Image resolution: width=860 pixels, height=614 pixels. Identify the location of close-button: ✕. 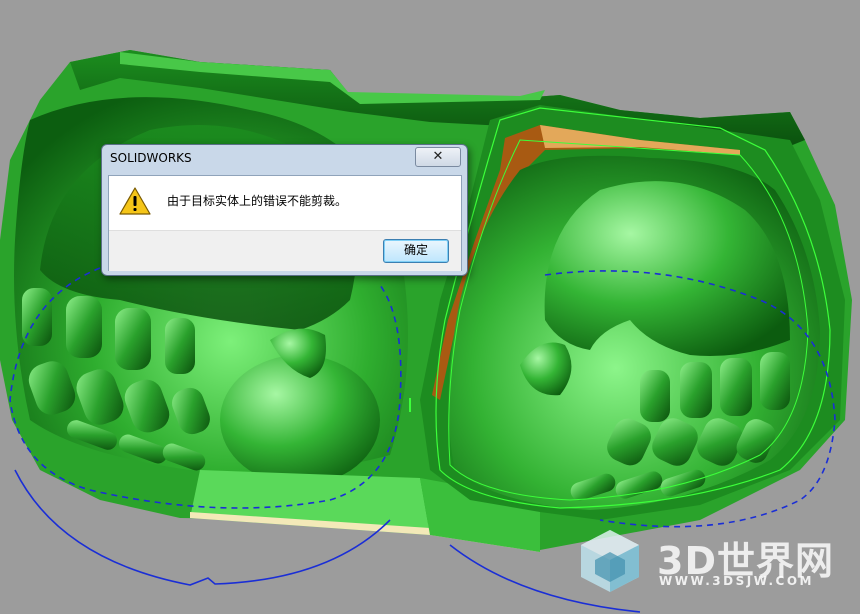
(438, 157).